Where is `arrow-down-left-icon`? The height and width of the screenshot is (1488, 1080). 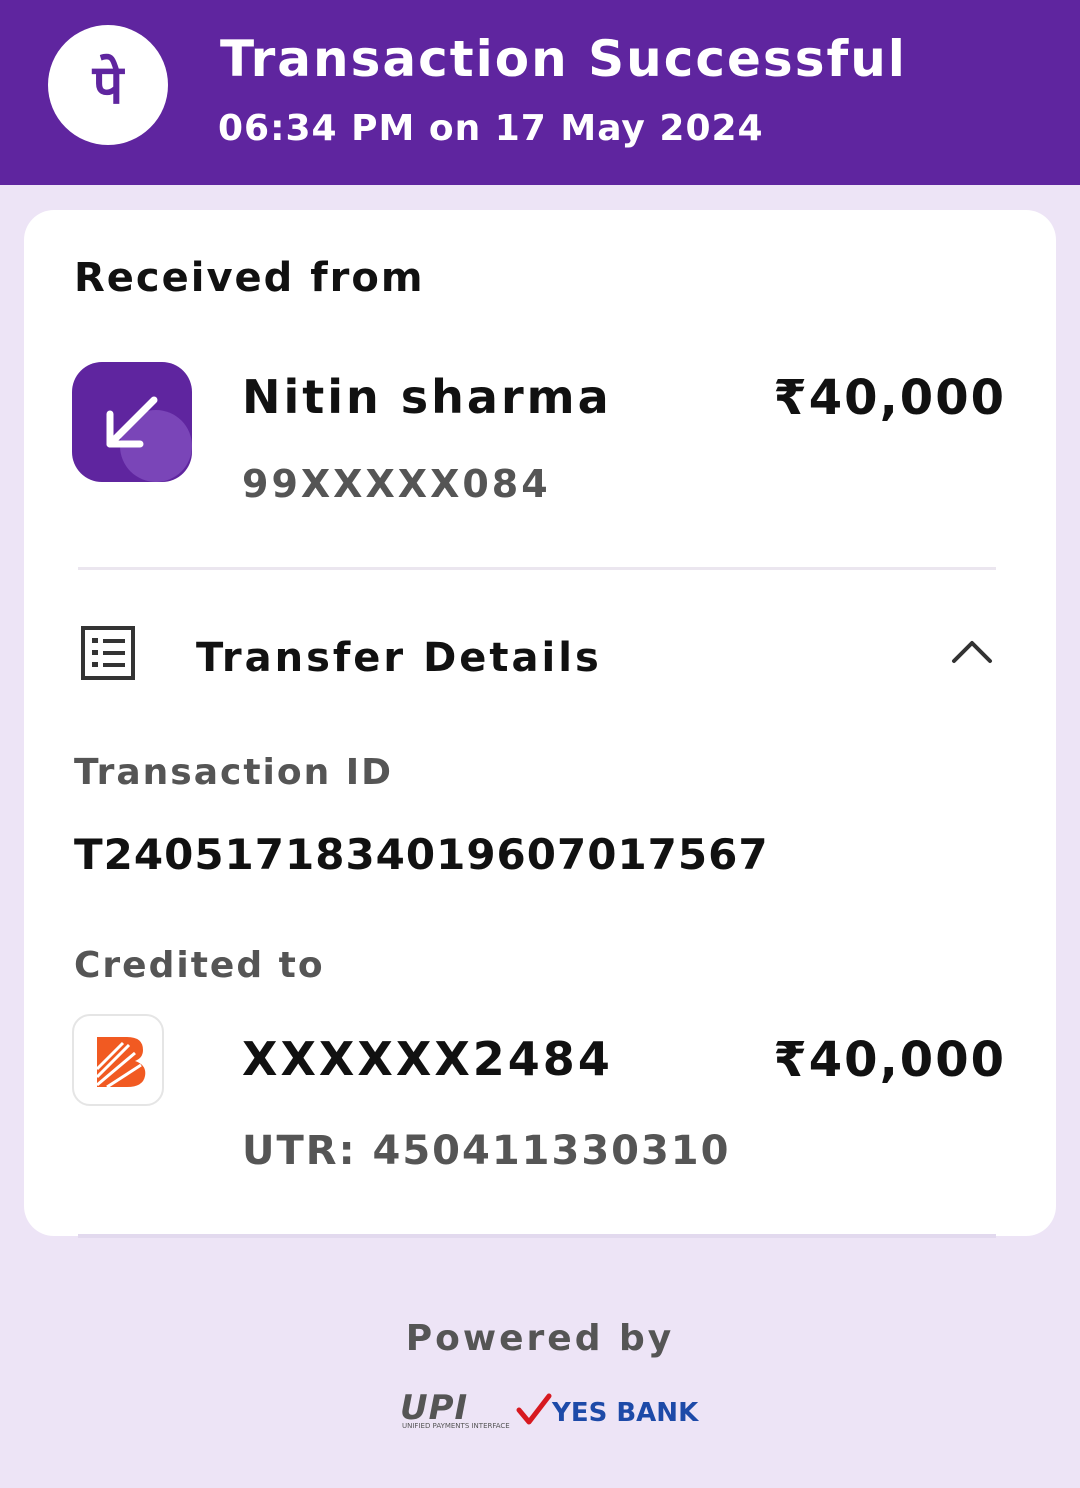 arrow-down-left-icon is located at coordinates (132, 422).